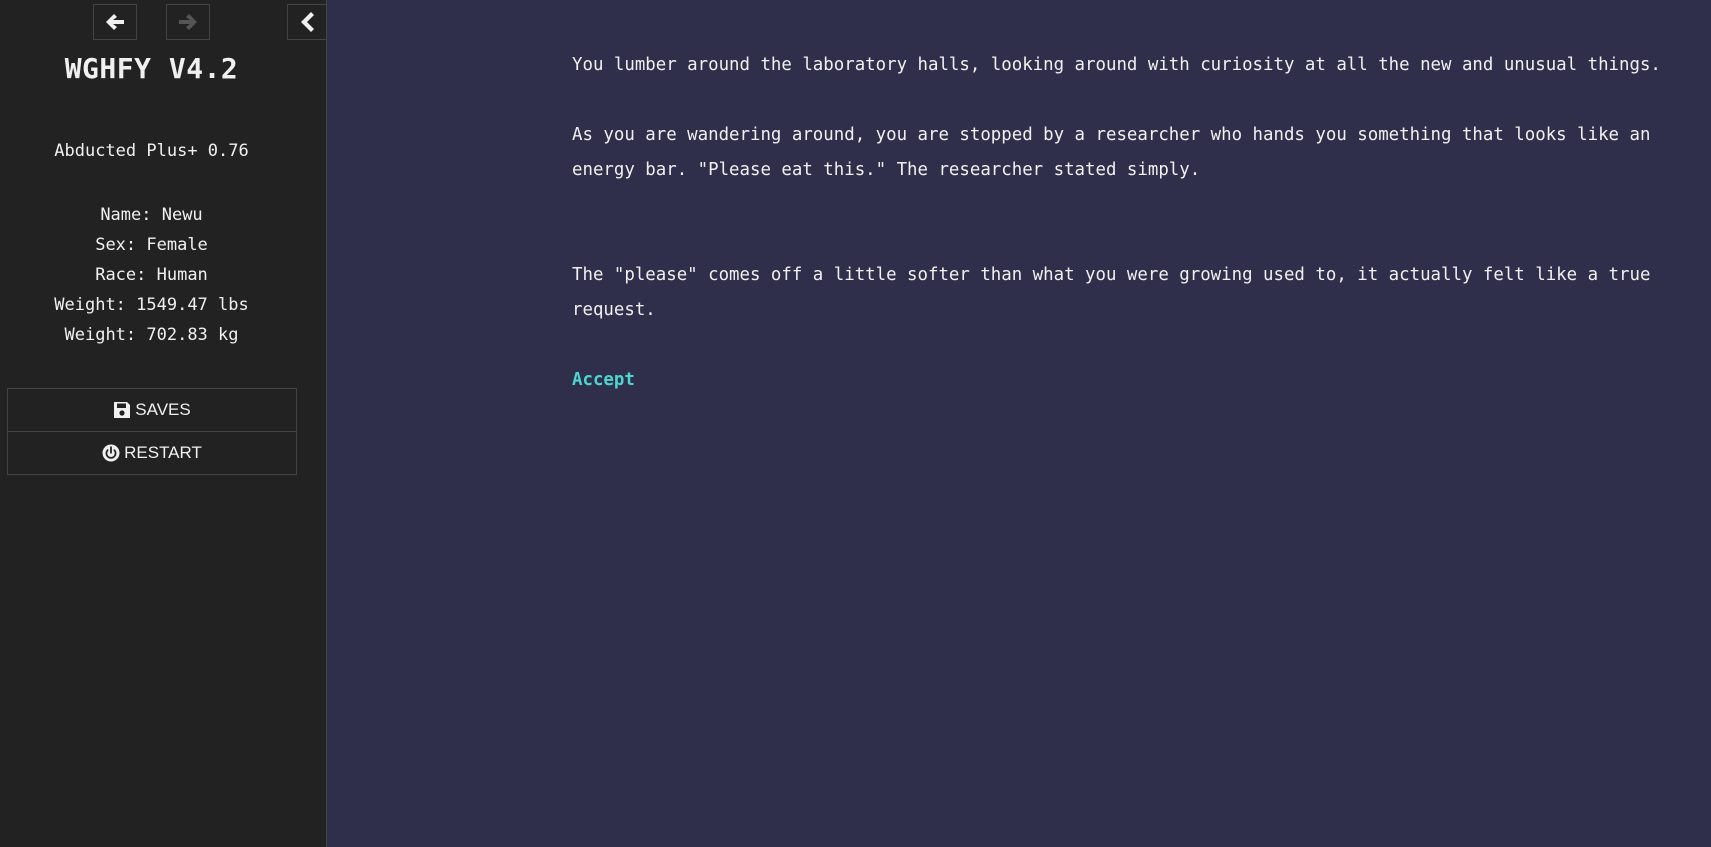  What do you see at coordinates (151, 68) in the screenshot?
I see `story-title: WGHFY V4.2` at bounding box center [151, 68].